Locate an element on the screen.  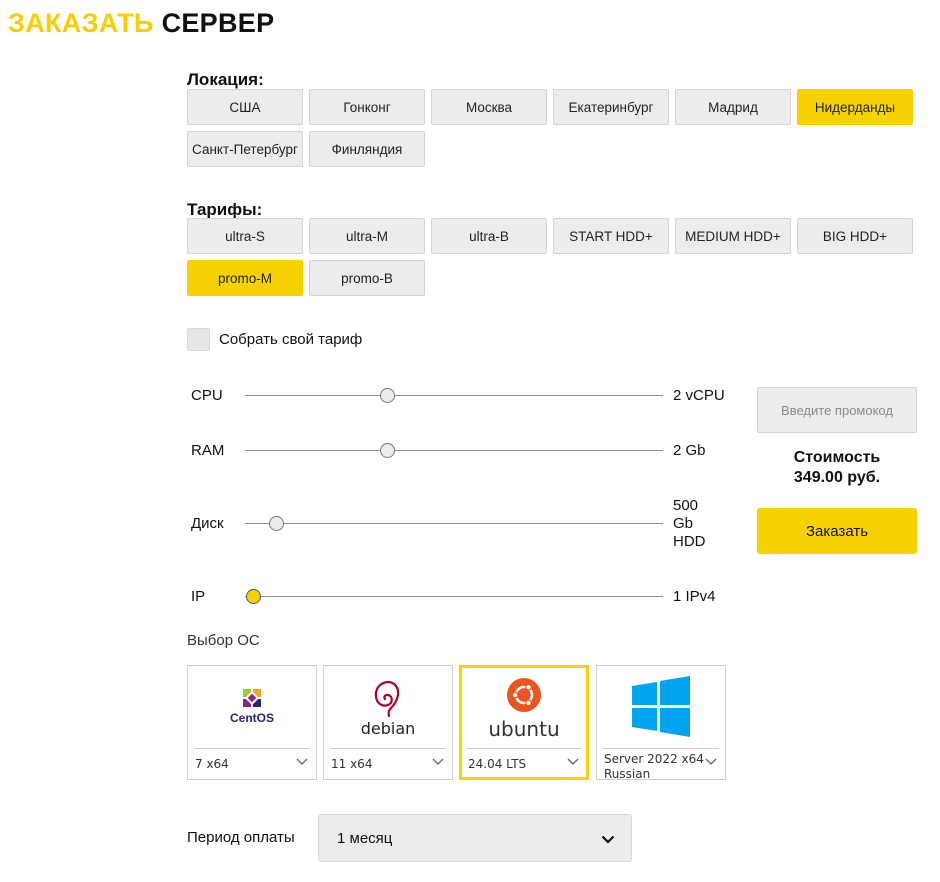
location-option-moscow: Москва is located at coordinates (489, 107).